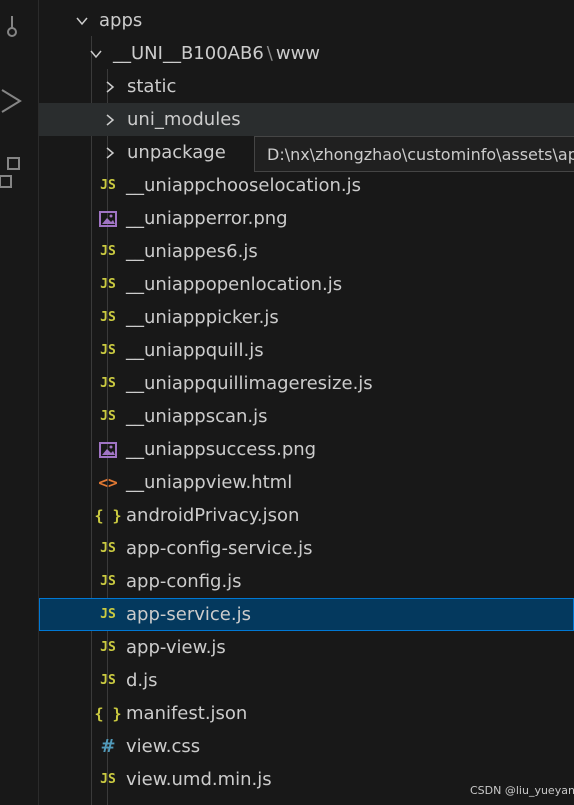 This screenshot has width=574, height=805. I want to click on folder-apps: apps, so click(306, 20).